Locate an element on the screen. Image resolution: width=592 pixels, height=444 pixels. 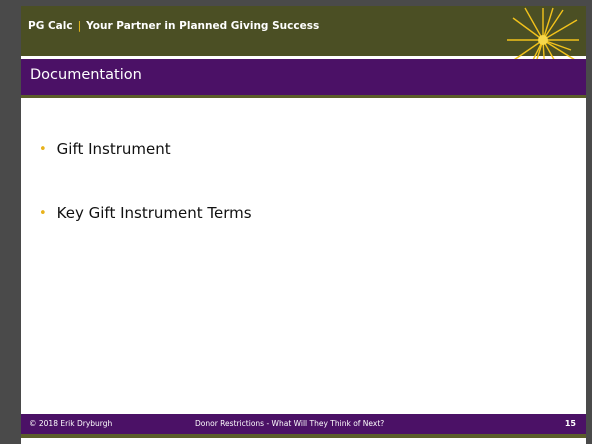
bullet-item: • Gift Instrument is located at coordinates (105, 149).